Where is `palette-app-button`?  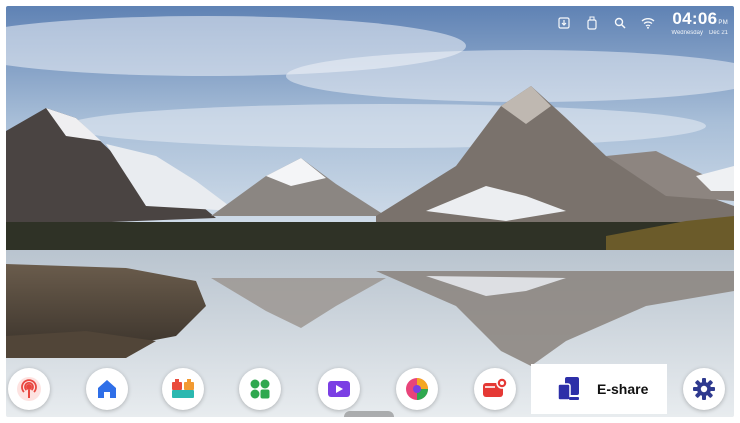 palette-app-button is located at coordinates (417, 389).